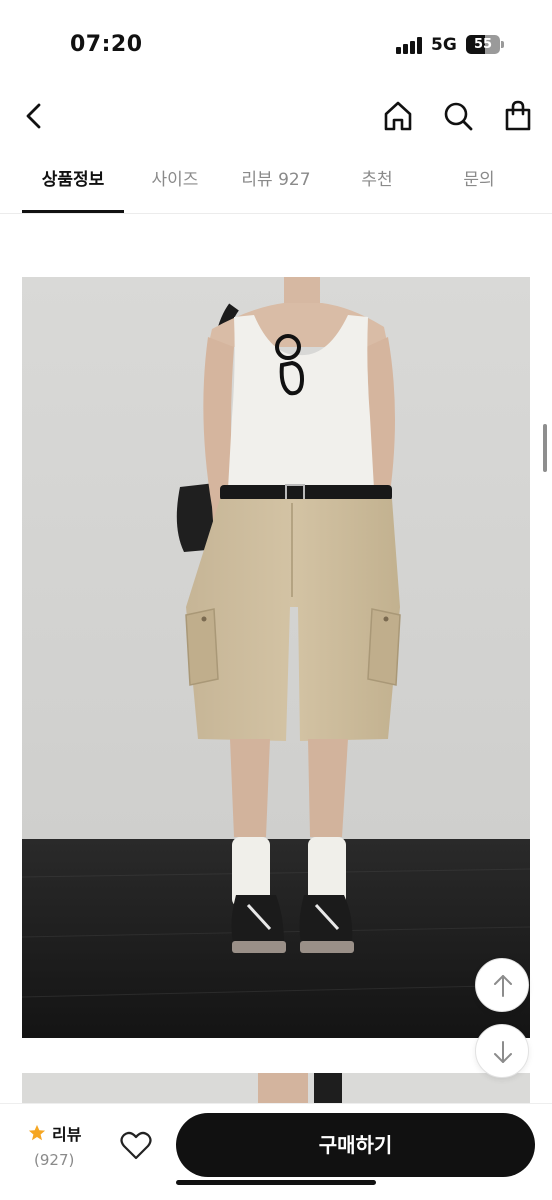  Describe the element at coordinates (479, 181) in the screenshot. I see `tab-inquiry: 문의` at that location.